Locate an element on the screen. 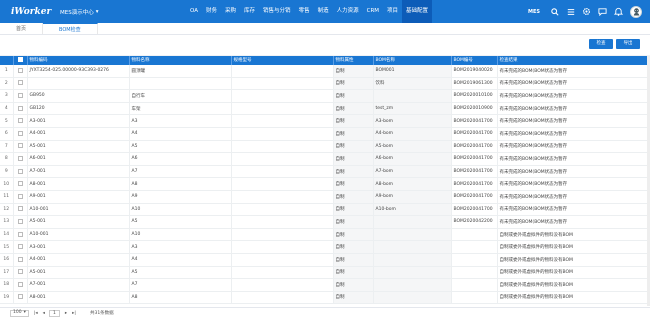 The height and width of the screenshot is (318, 650). nav-item: 制造 is located at coordinates (323, 11).